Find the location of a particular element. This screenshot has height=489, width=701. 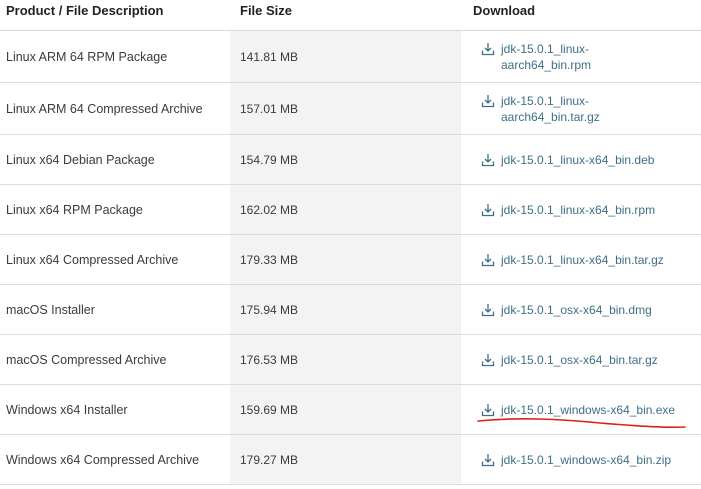

download-link-text: jdk-15.0.1_linux-x64_bin.rpm is located at coordinates (578, 209).